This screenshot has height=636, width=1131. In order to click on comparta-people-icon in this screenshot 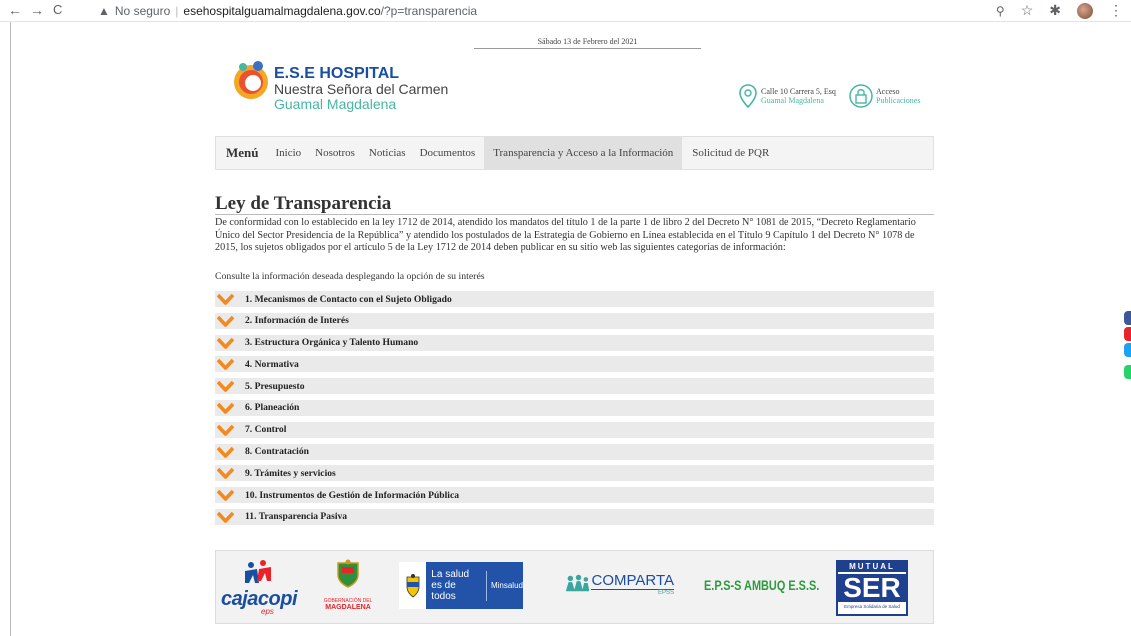, I will do `click(577, 583)`.